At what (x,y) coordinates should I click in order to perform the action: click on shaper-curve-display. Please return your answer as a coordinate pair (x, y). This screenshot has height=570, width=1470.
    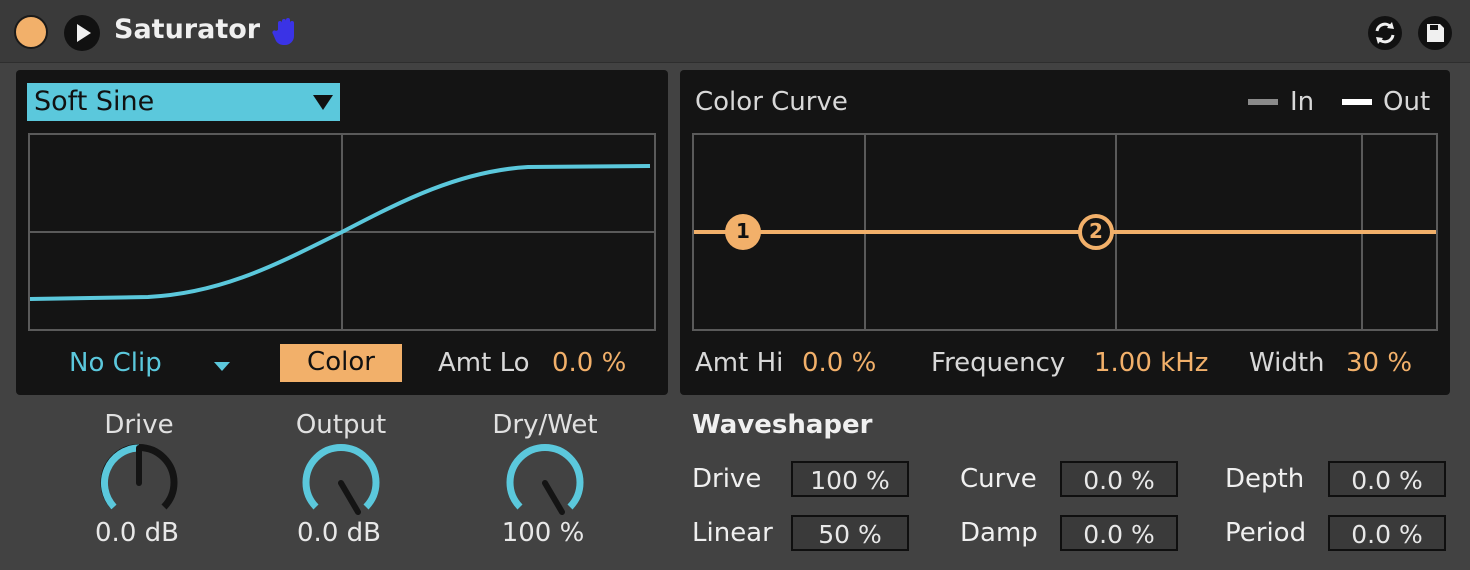
    Looking at the image, I should click on (342, 232).